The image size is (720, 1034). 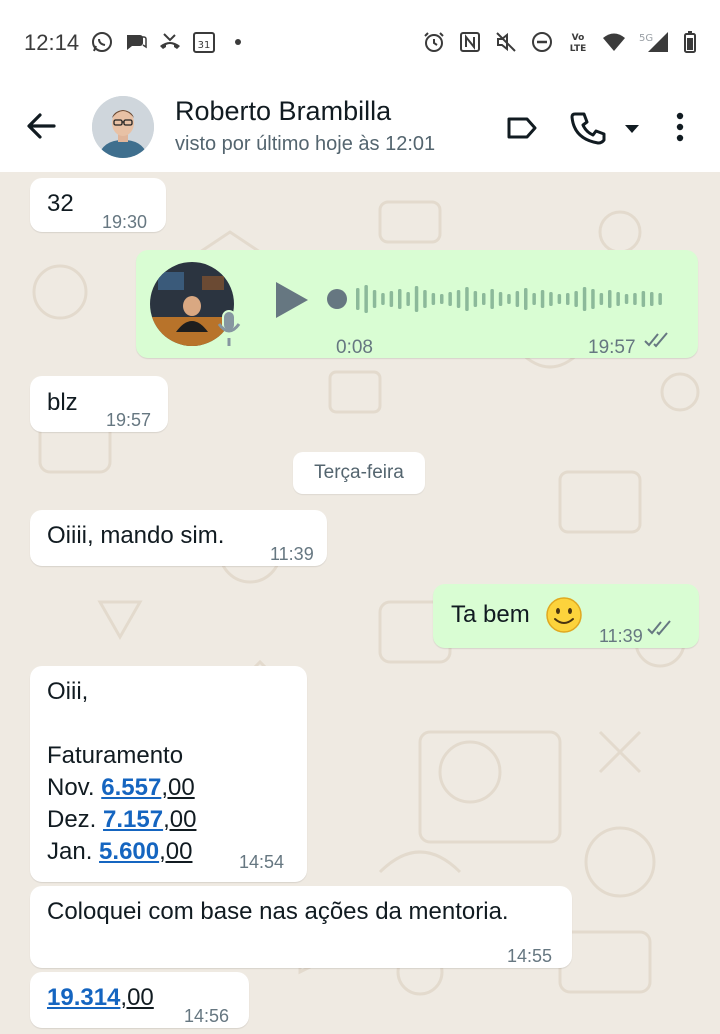 I want to click on message-incoming: 19.314,00 14:56, so click(x=139, y=1000).